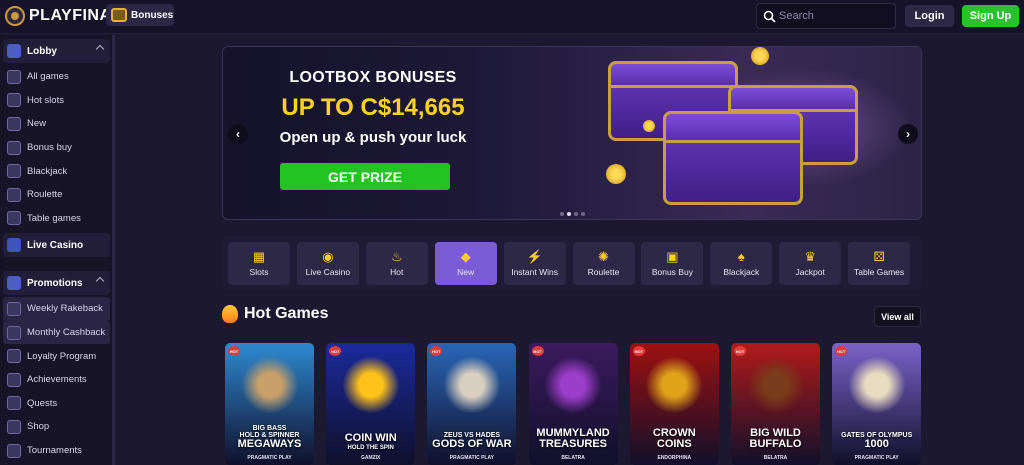 The image size is (1024, 465). Describe the element at coordinates (56, 309) in the screenshot. I see `sidebar-item-weekly-rakeback: Weekly Rakeback` at that location.